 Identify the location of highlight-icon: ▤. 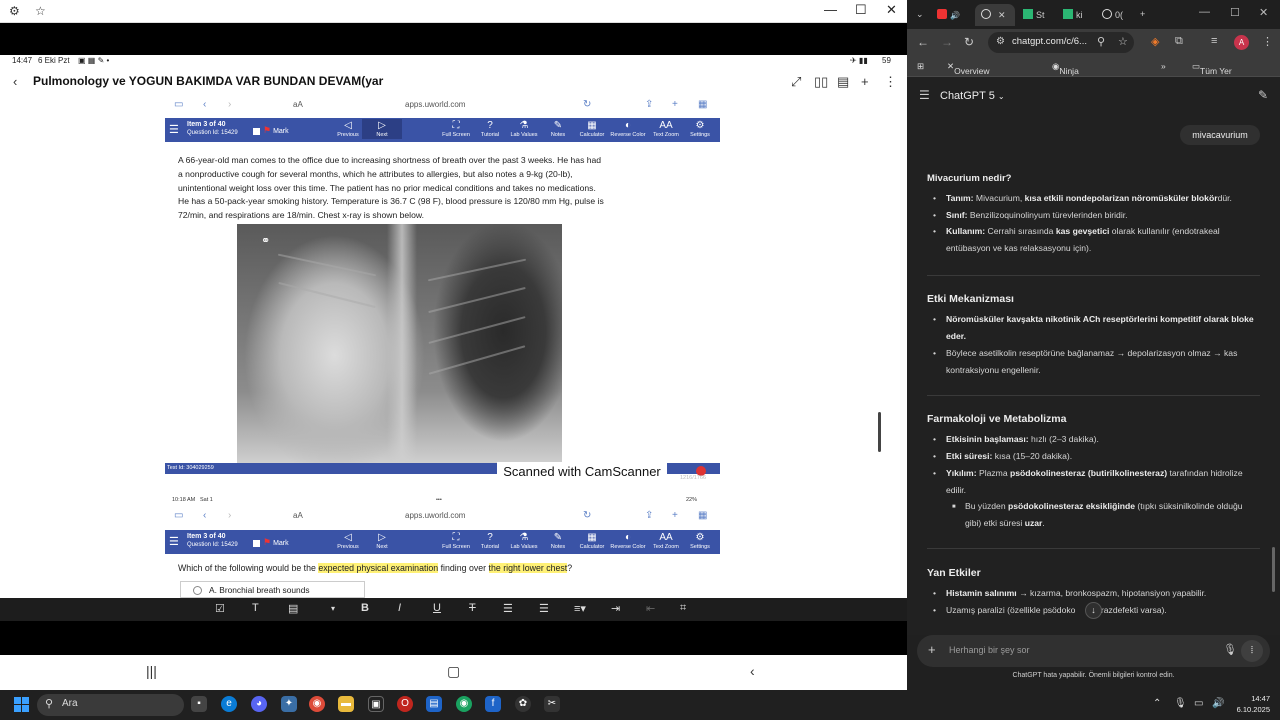
(293, 608).